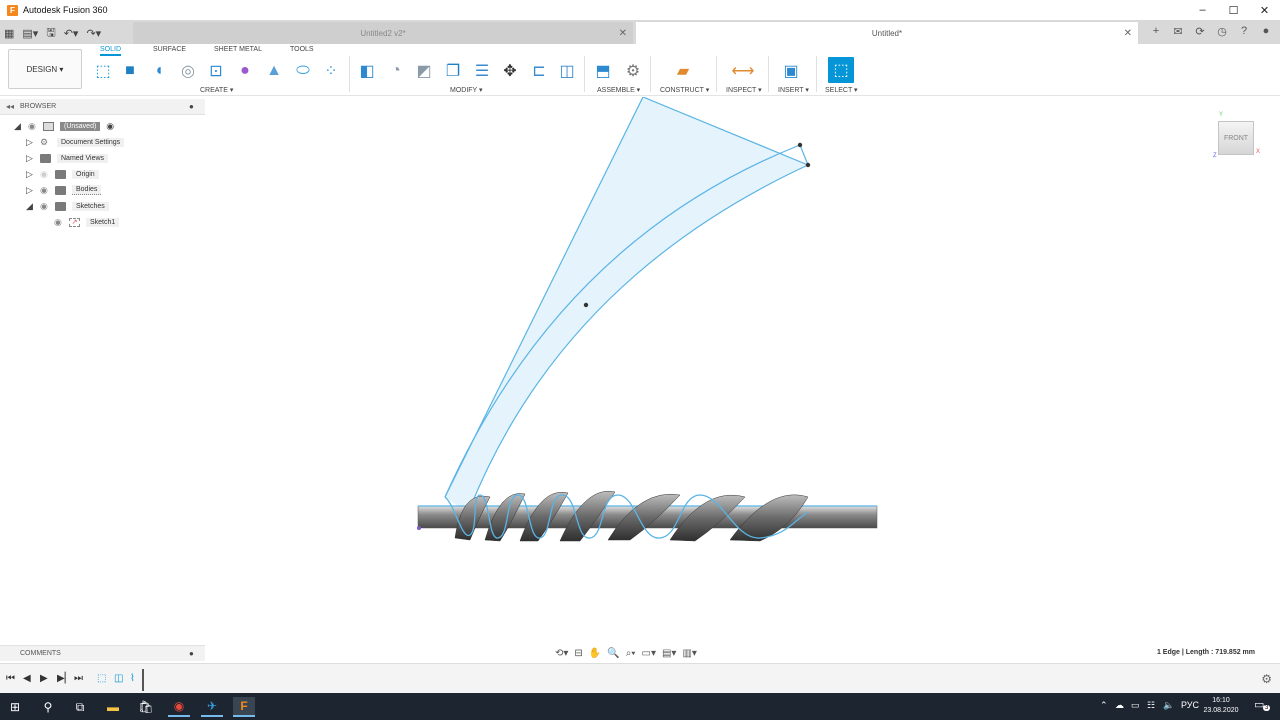 The height and width of the screenshot is (720, 1280). I want to click on help-icon: ?, so click(1244, 31).